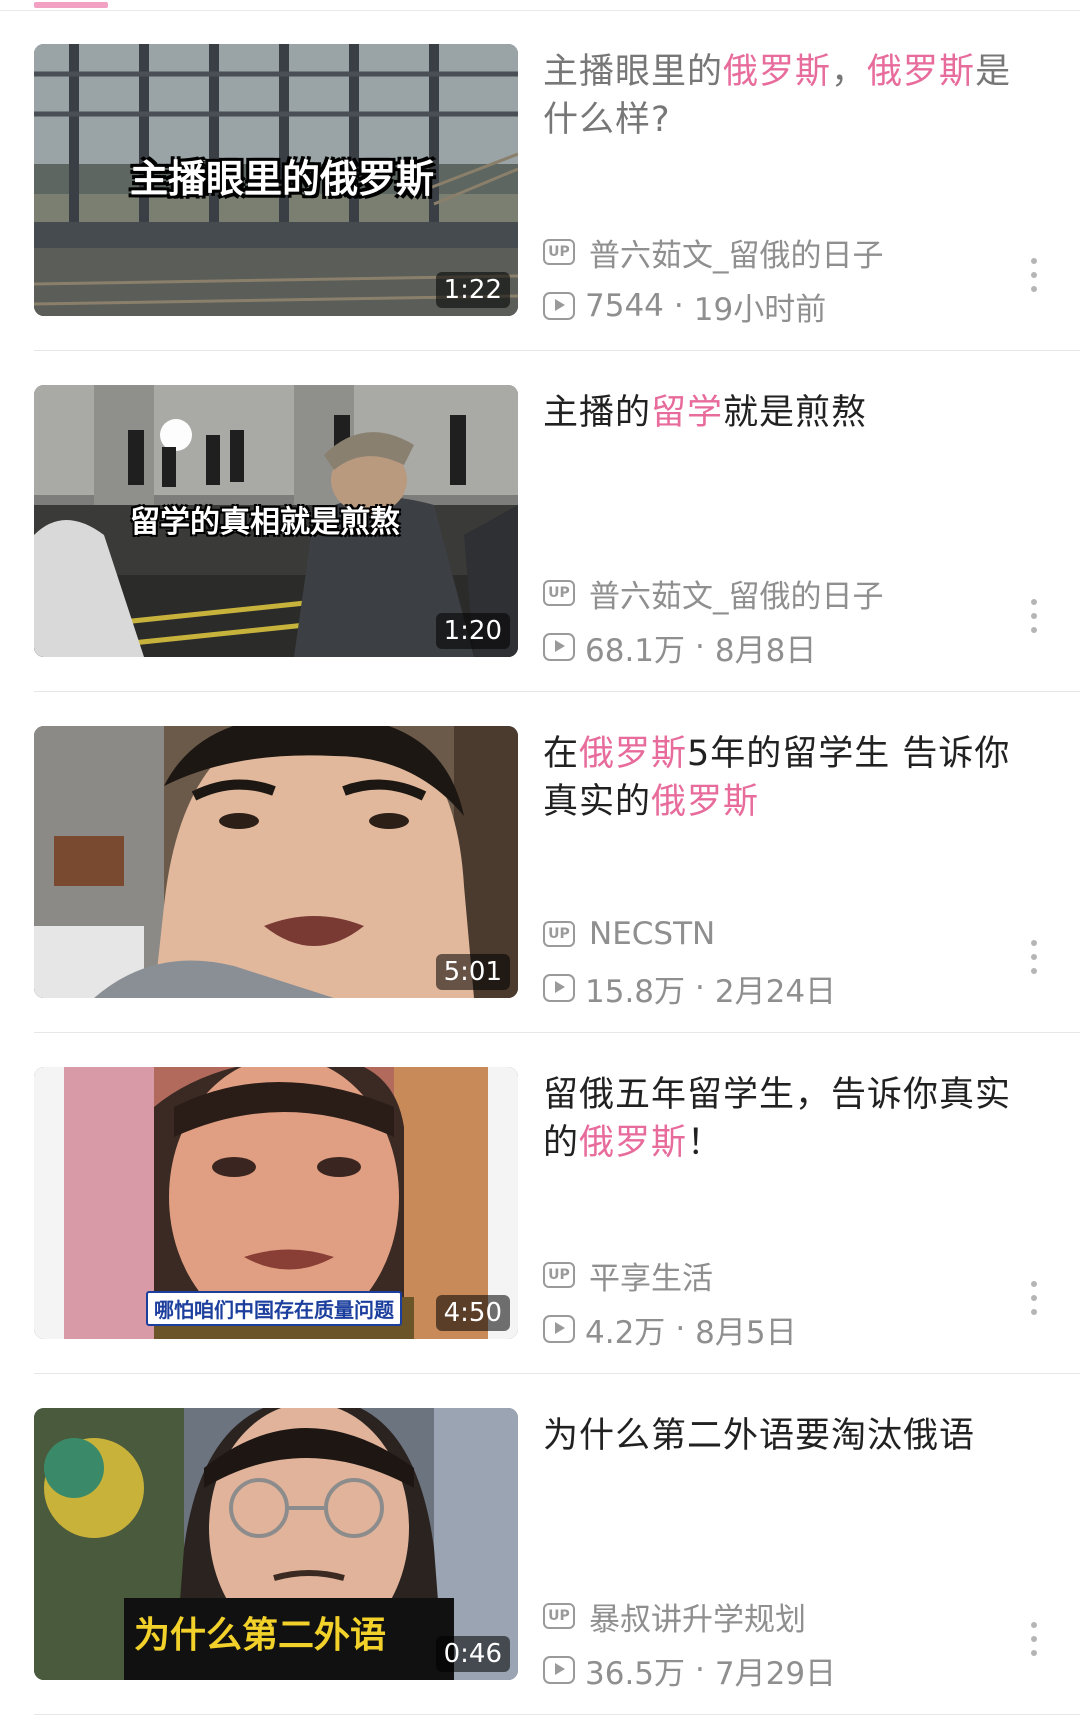 The image size is (1080, 1733). What do you see at coordinates (633, 72) in the screenshot?
I see `title-segment: 主播眼里的` at bounding box center [633, 72].